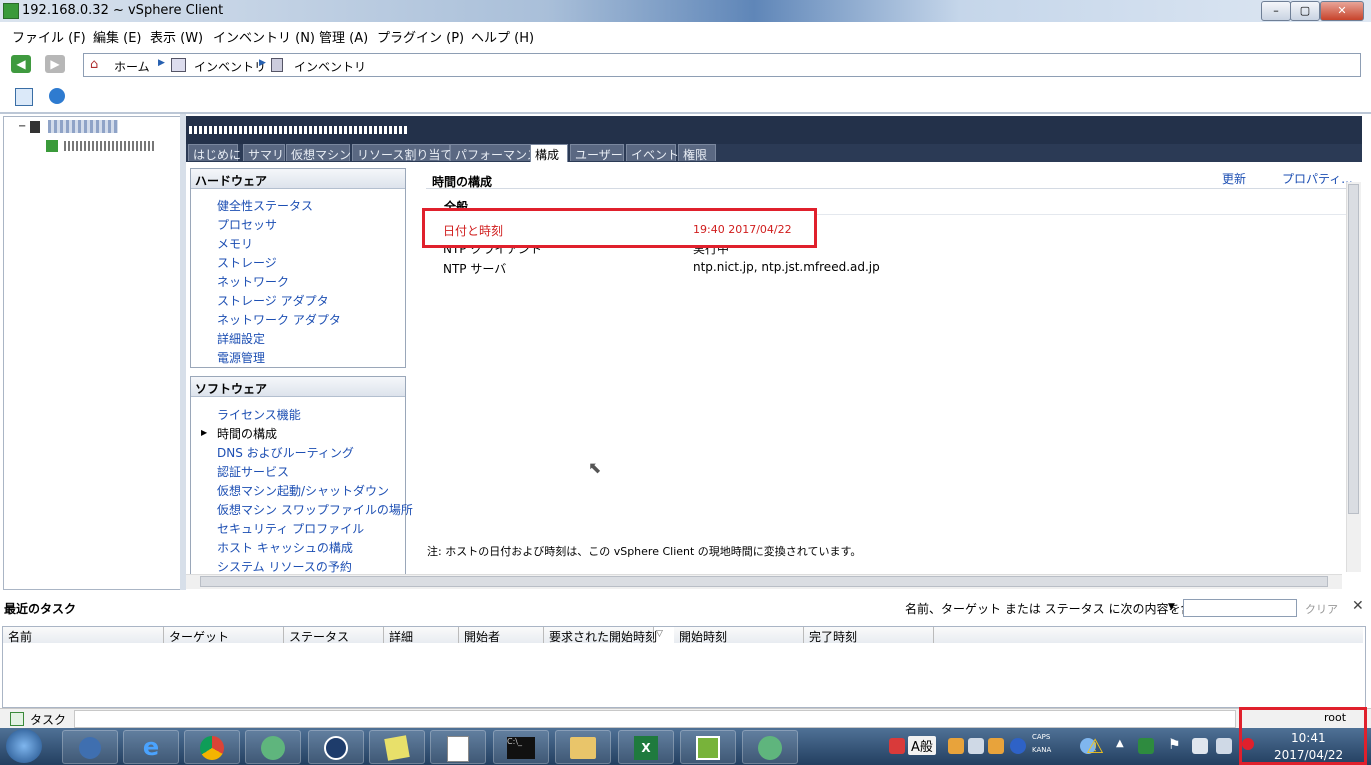 The height and width of the screenshot is (765, 1371). What do you see at coordinates (24, 746) in the screenshot?
I see `start-button` at bounding box center [24, 746].